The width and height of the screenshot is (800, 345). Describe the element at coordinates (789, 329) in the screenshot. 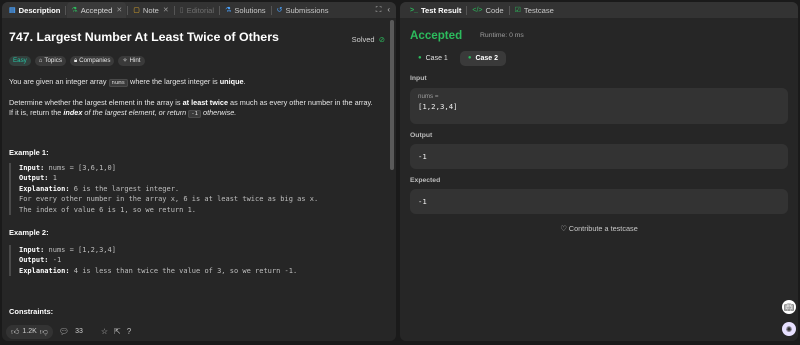

I see `assistant-icon: ✺` at that location.